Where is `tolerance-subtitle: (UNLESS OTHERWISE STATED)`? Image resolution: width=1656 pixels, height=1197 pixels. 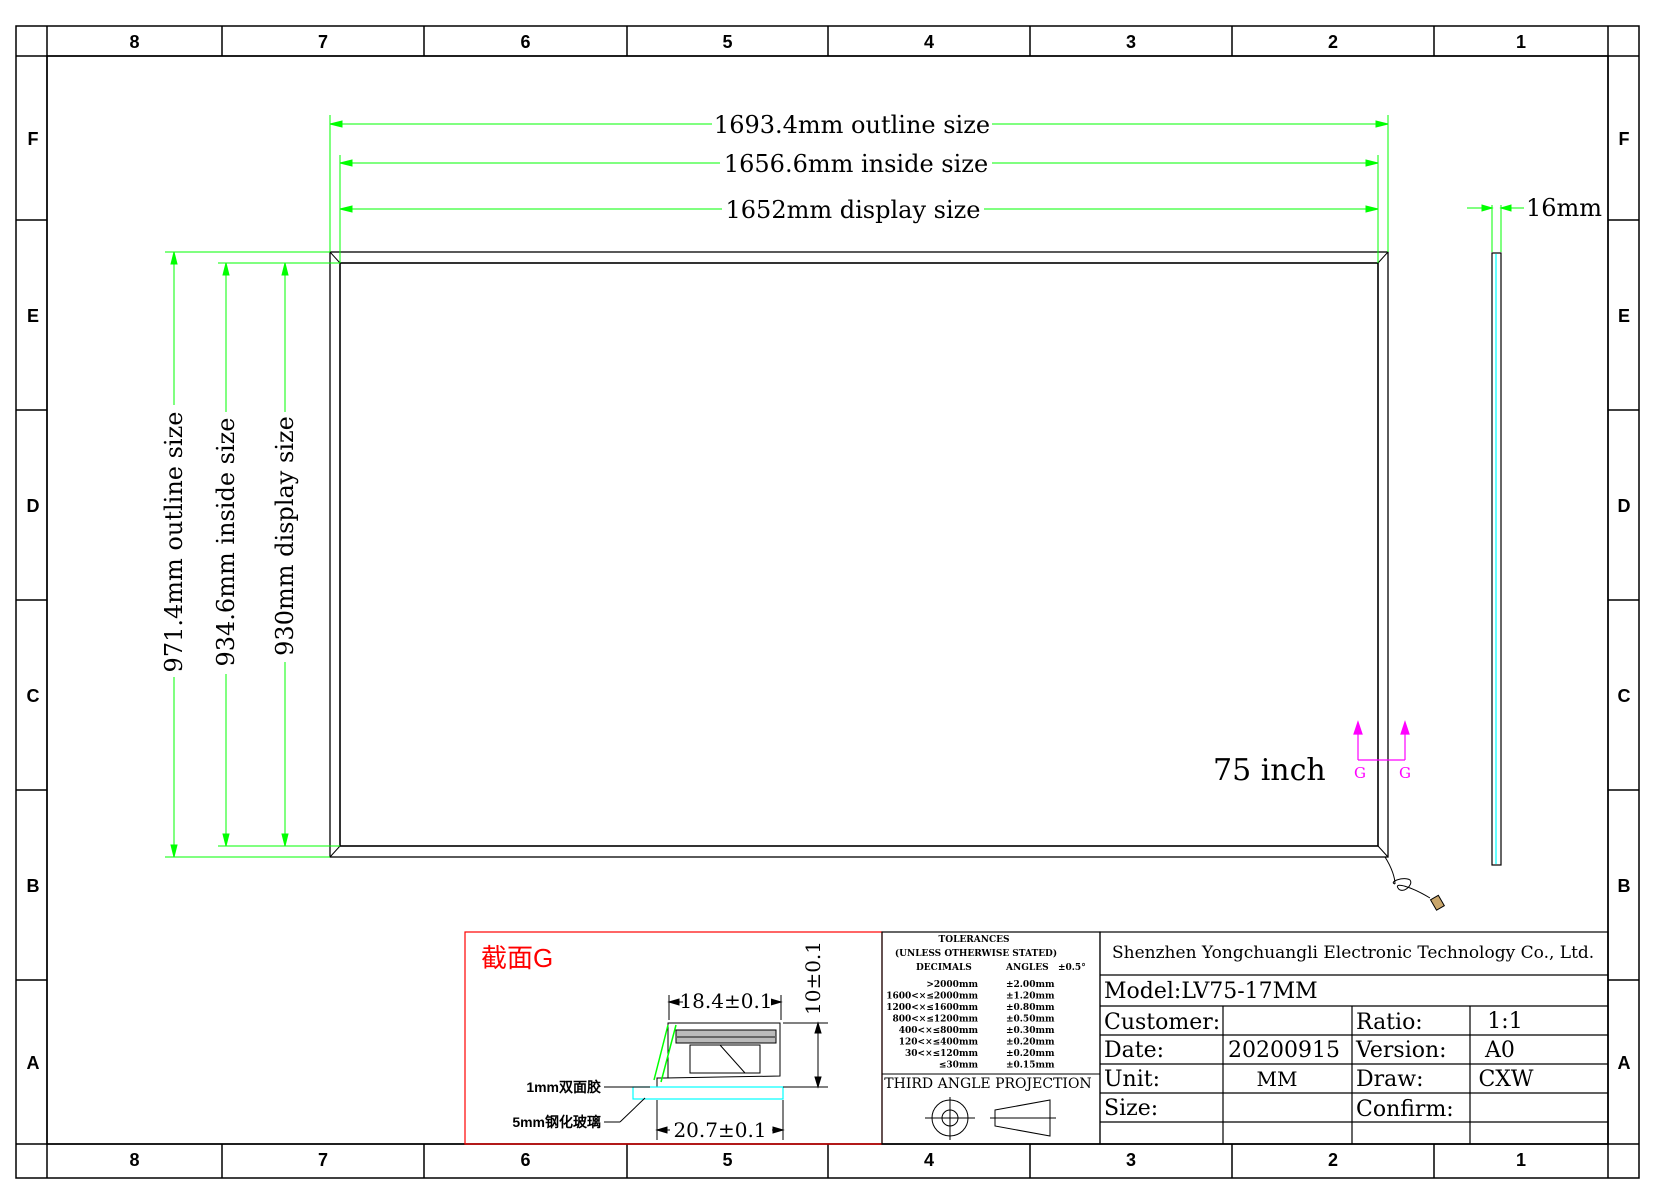
tolerance-subtitle: (UNLESS OTHERWISE STATED) is located at coordinates (976, 953).